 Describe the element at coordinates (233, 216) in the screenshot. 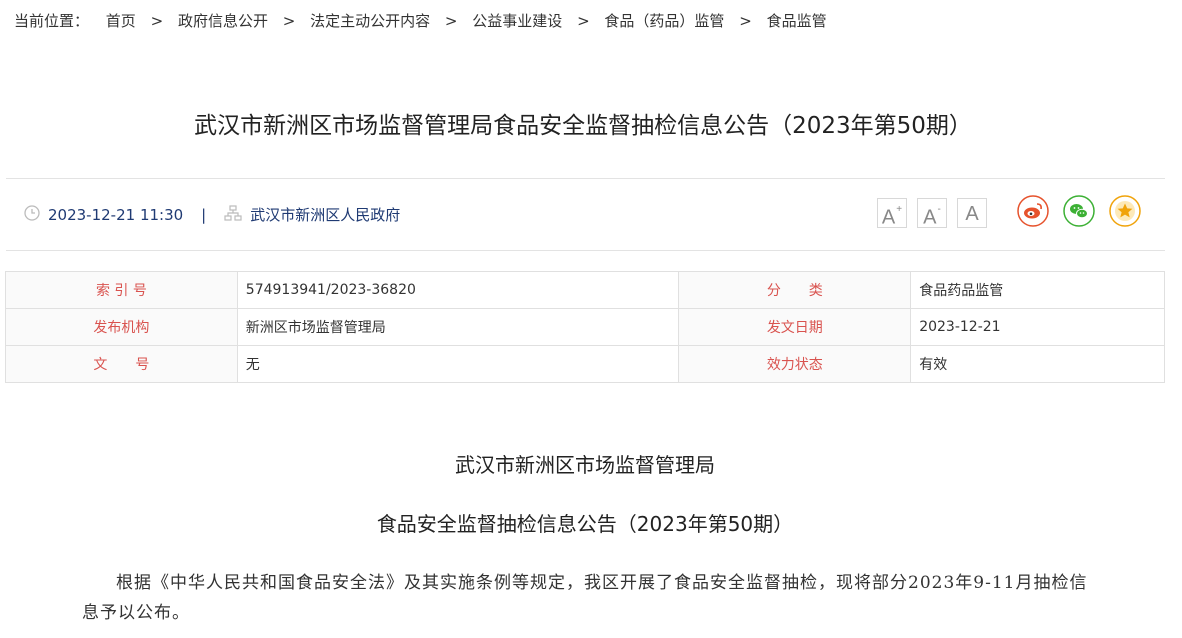

I see `sitemap-icon` at that location.